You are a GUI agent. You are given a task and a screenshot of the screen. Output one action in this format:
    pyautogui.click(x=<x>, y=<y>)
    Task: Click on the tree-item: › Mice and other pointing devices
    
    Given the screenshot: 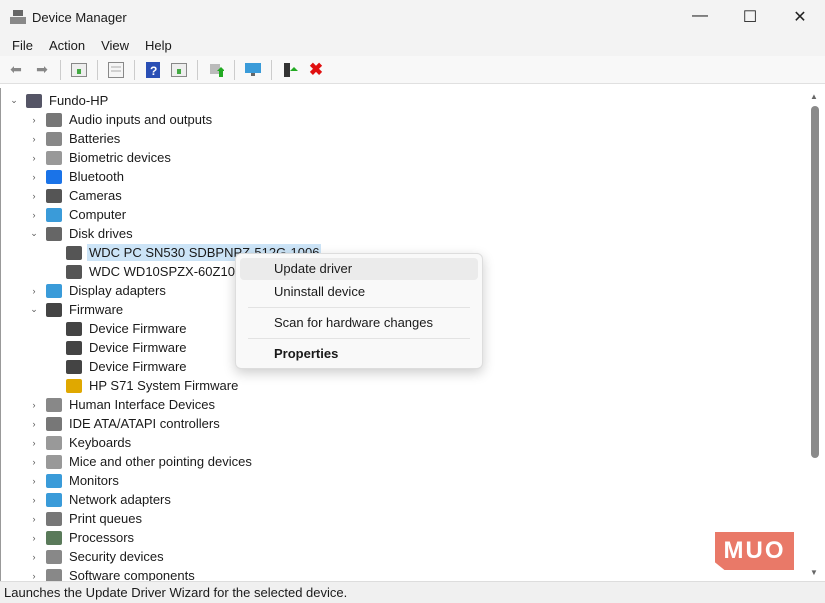 What is the action you would take?
    pyautogui.click(x=404, y=461)
    